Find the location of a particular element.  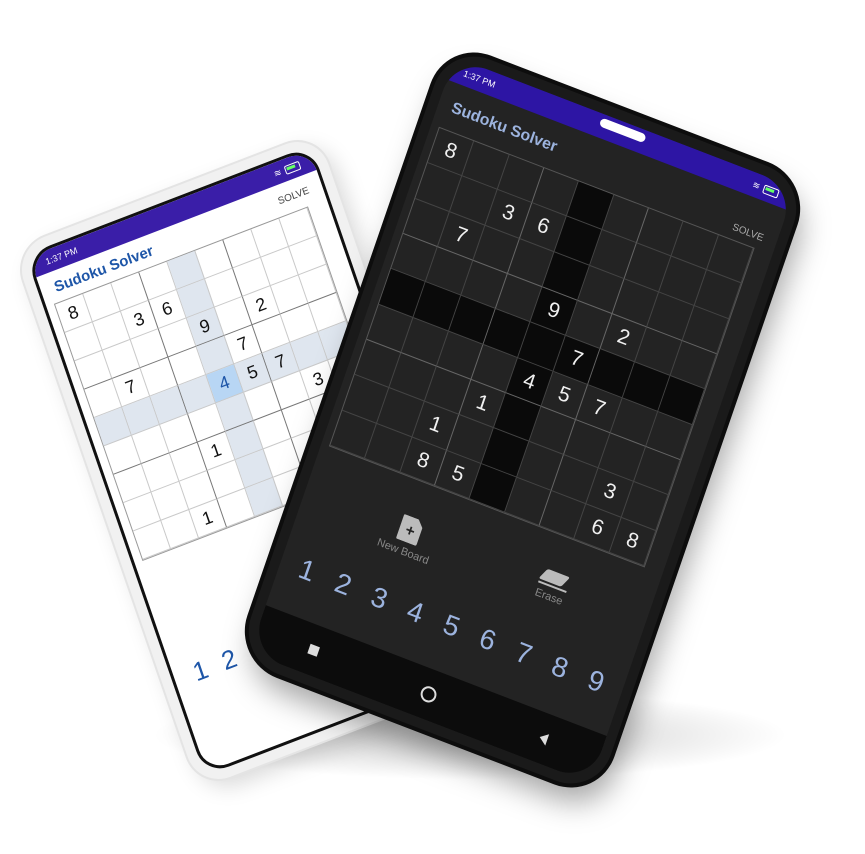

number-key-8: 8 is located at coordinates (560, 668).